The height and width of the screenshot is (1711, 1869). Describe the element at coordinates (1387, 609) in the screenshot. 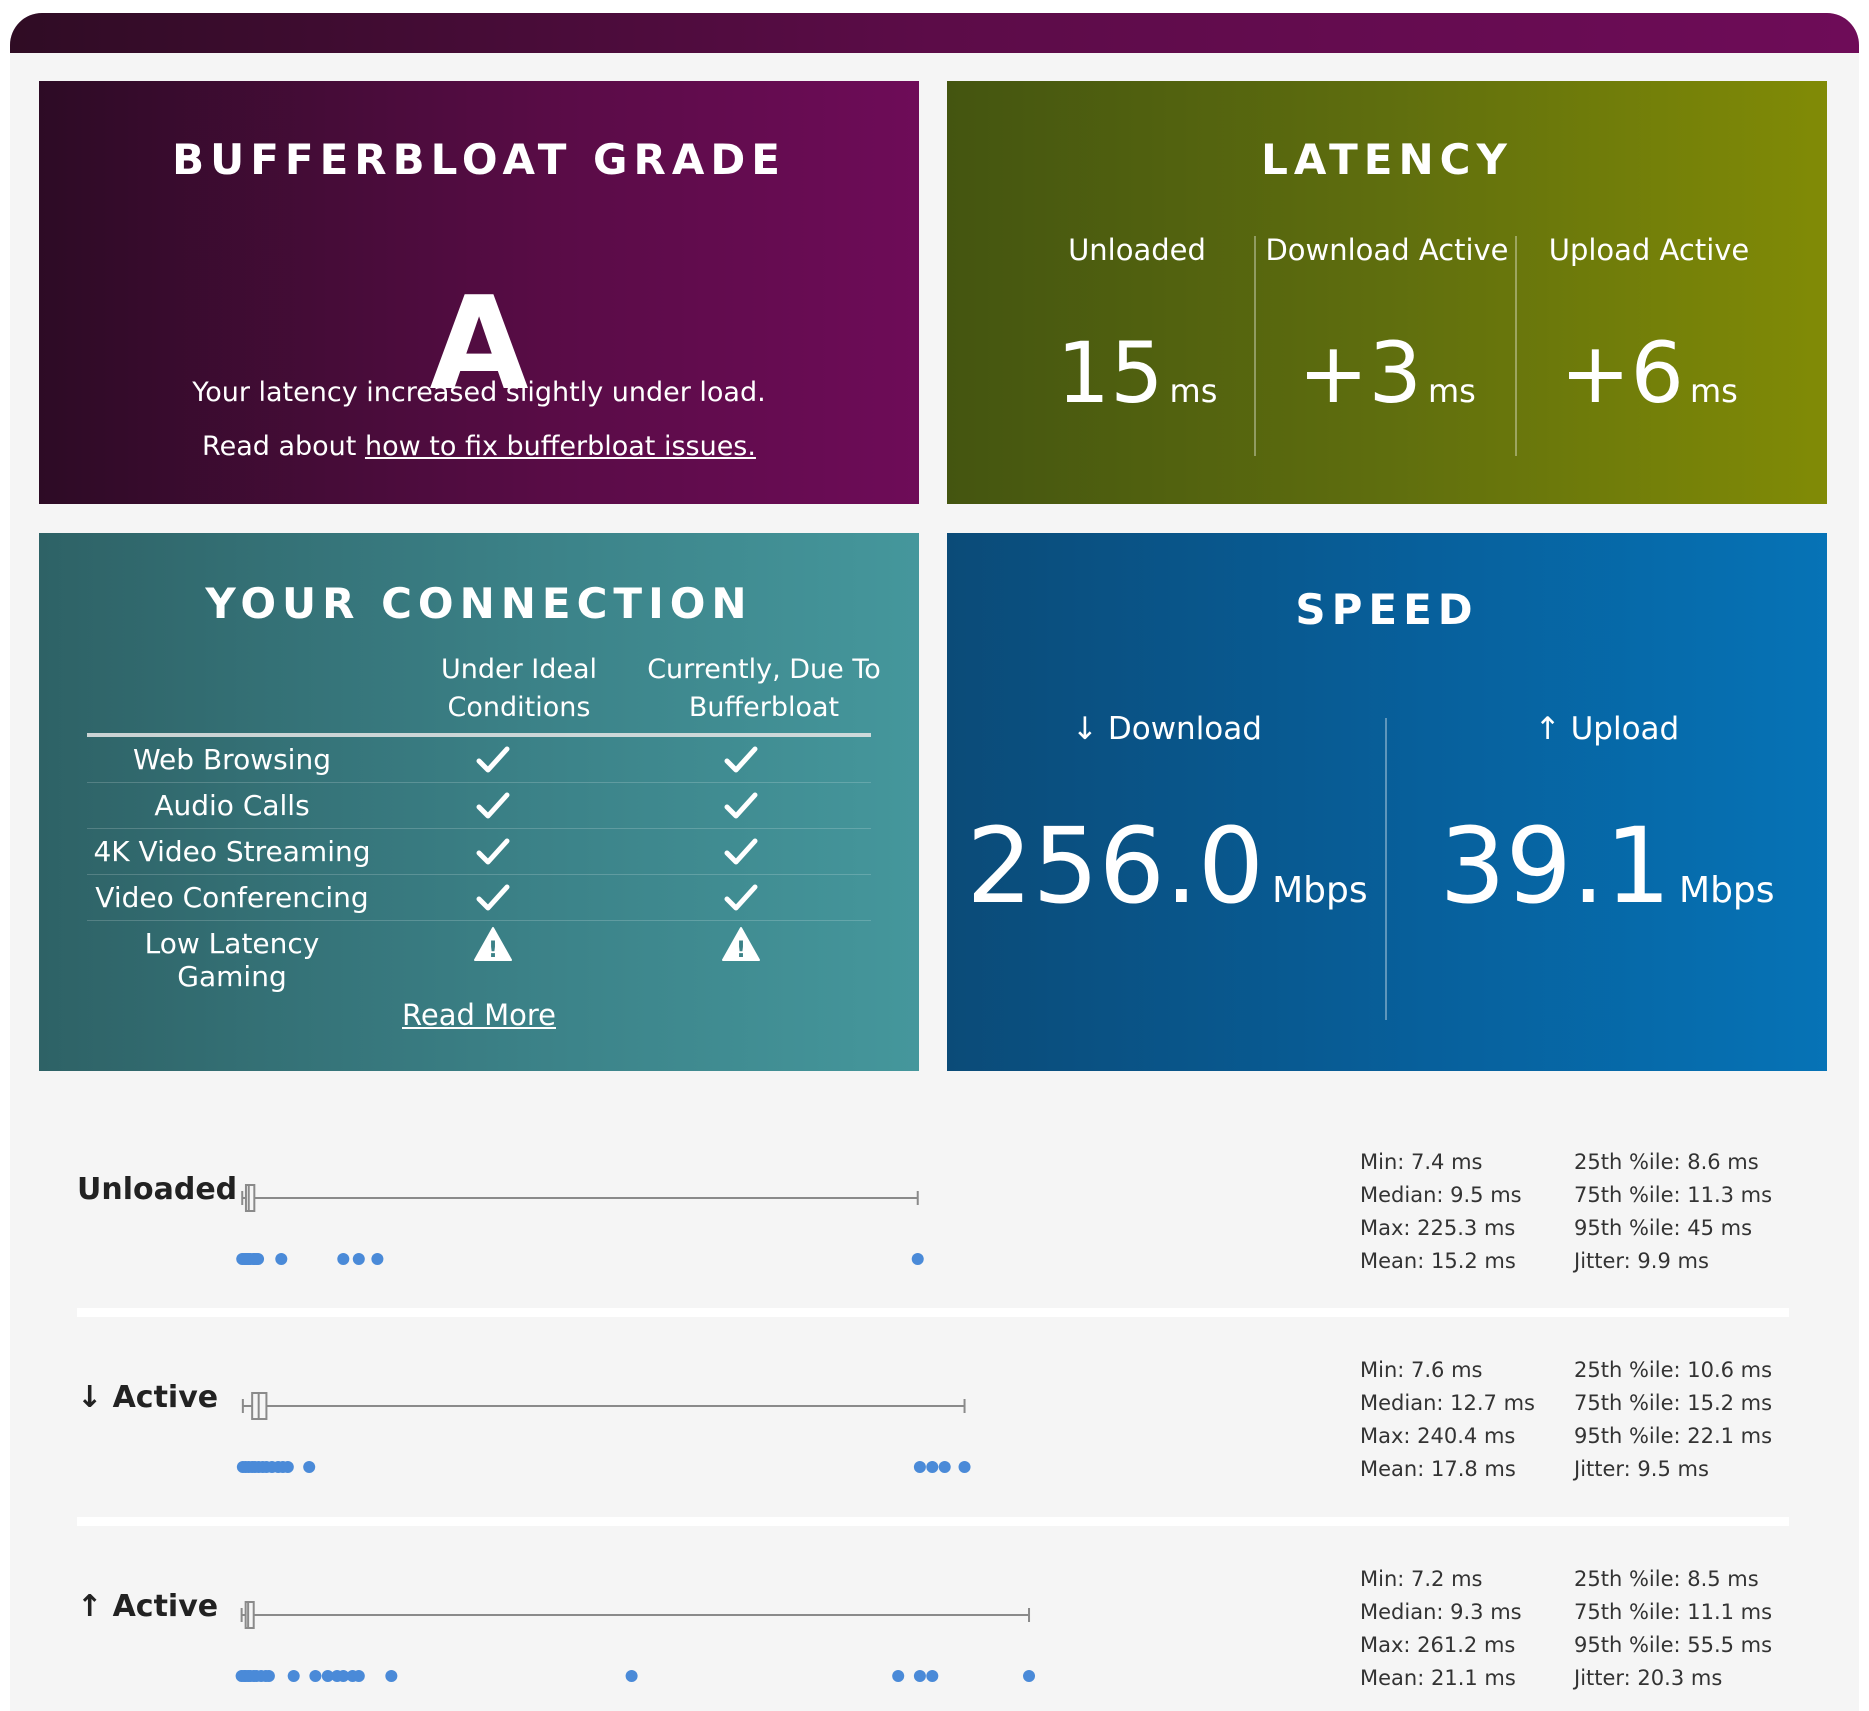

I see `speed-title: SPEED` at that location.